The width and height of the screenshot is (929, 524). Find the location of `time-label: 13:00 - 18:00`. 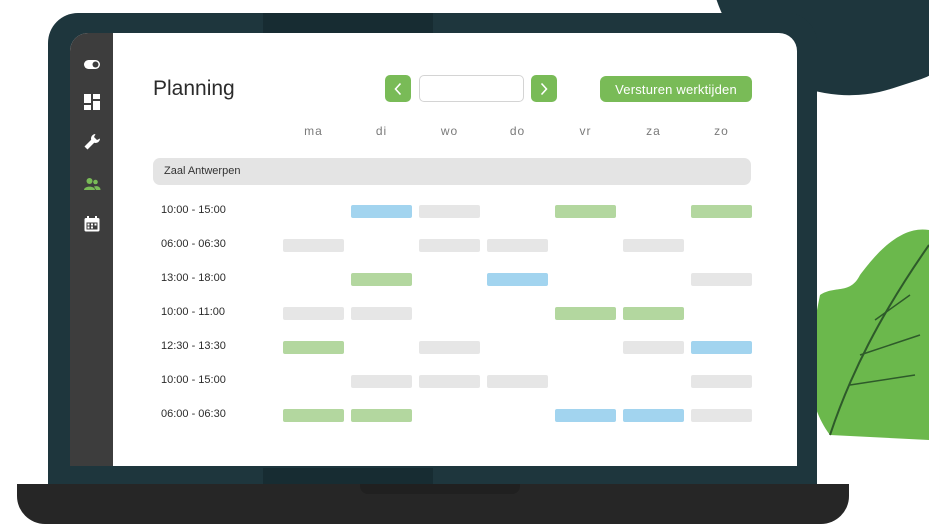

time-label: 13:00 - 18:00 is located at coordinates (193, 278).